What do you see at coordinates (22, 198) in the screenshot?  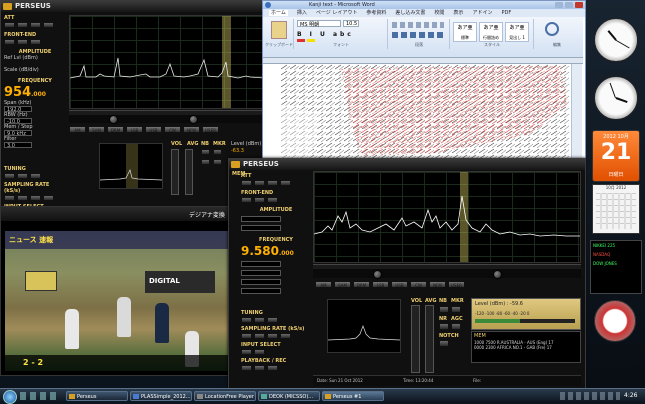 I see `sr-250-button` at bounding box center [22, 198].